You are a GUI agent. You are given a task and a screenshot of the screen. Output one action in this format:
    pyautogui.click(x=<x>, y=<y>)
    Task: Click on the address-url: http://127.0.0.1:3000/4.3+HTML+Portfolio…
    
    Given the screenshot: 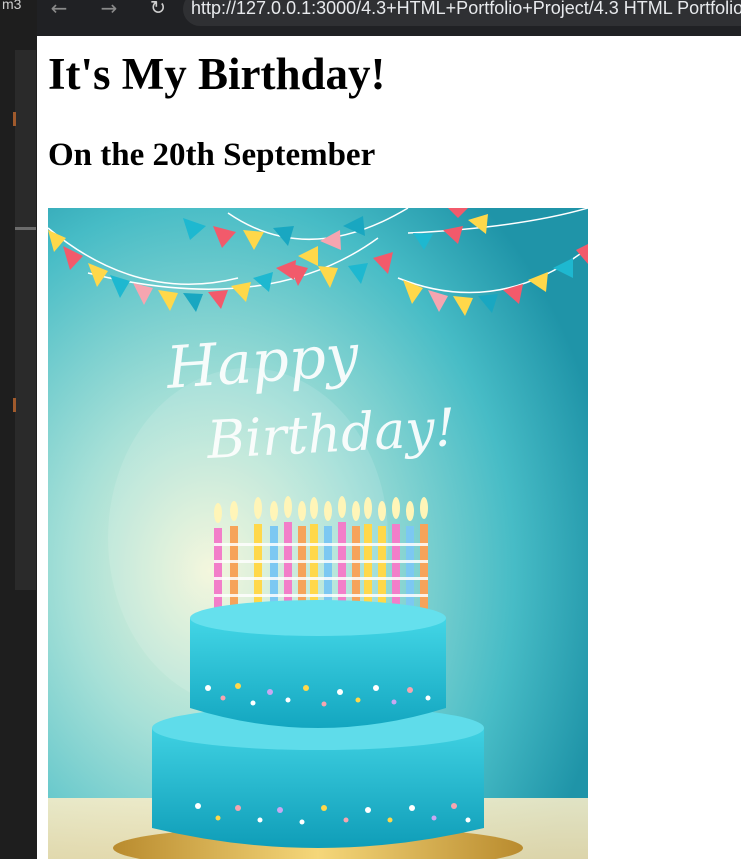 What is the action you would take?
    pyautogui.click(x=466, y=9)
    